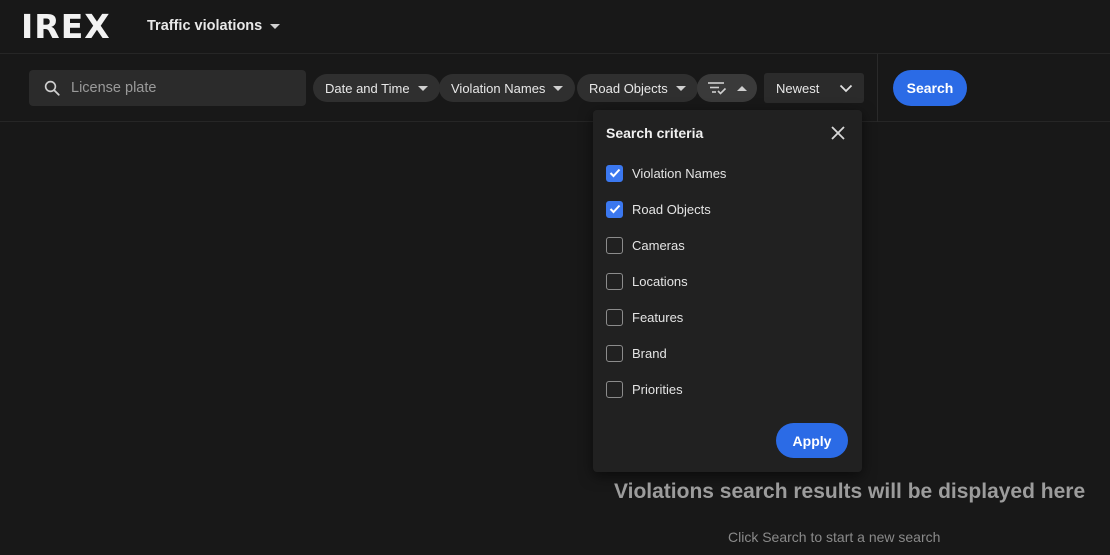 This screenshot has width=1110, height=555. I want to click on criteria-label: Cameras, so click(658, 245).